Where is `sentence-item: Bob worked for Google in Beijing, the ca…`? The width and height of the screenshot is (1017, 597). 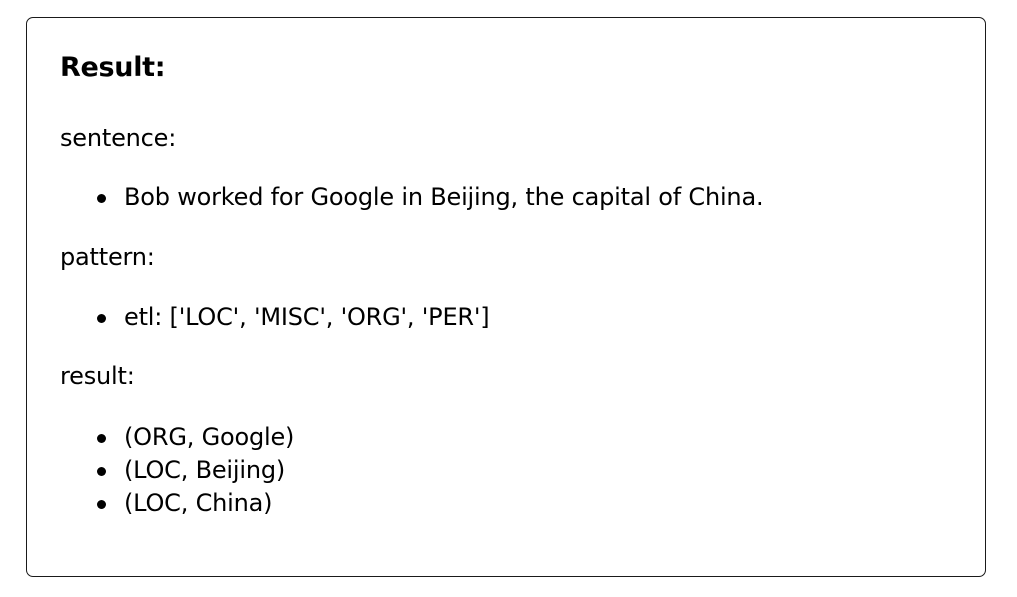 sentence-item: Bob worked for Google in Beijing, the ca… is located at coordinates (430, 197).